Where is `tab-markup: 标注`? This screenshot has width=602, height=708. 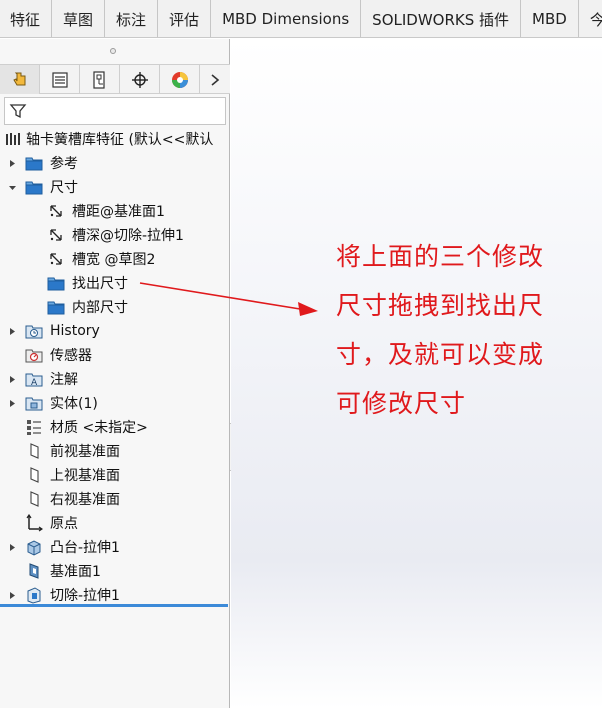 tab-markup: 标注 is located at coordinates (132, 18).